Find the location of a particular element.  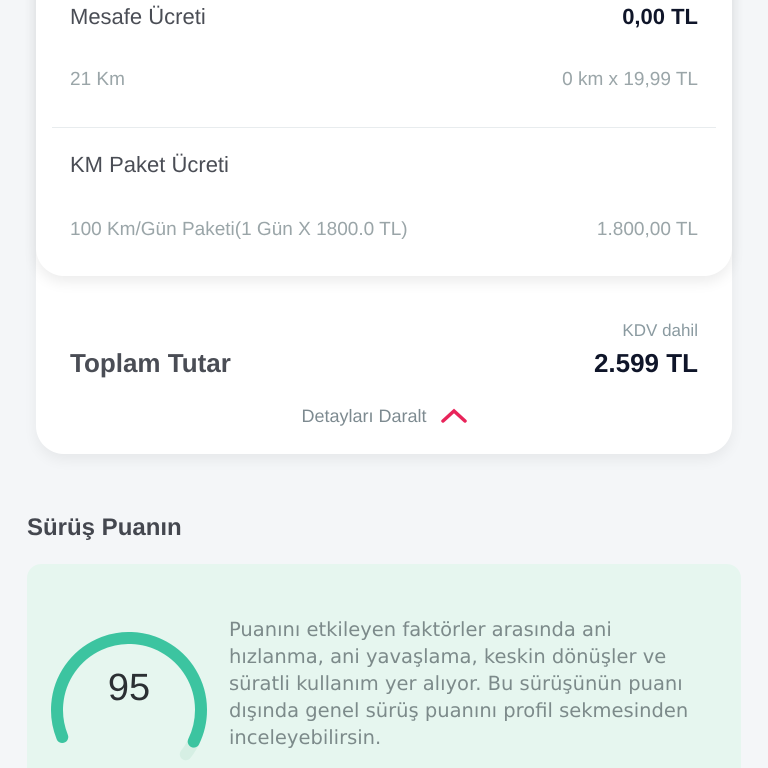

fee-amount: 0,00 TL is located at coordinates (660, 17).